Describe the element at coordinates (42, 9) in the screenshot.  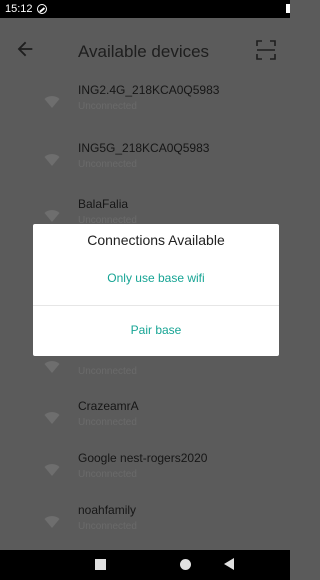
I see `do-not-disturb-icon` at that location.